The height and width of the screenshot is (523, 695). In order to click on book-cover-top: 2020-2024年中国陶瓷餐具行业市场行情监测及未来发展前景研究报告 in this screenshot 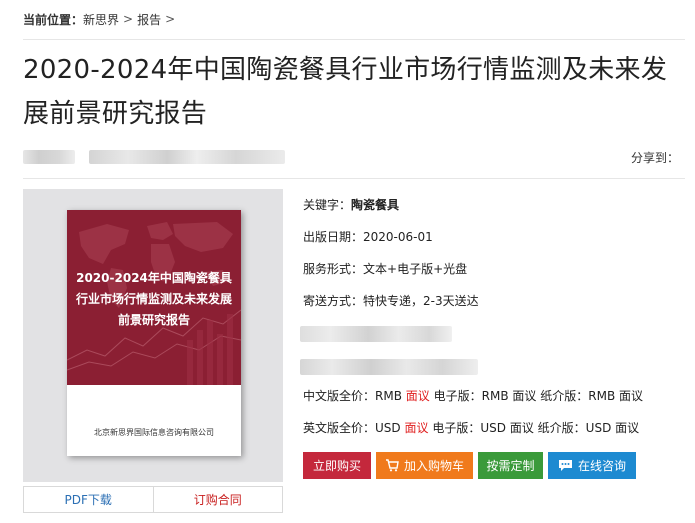, I will do `click(154, 297)`.